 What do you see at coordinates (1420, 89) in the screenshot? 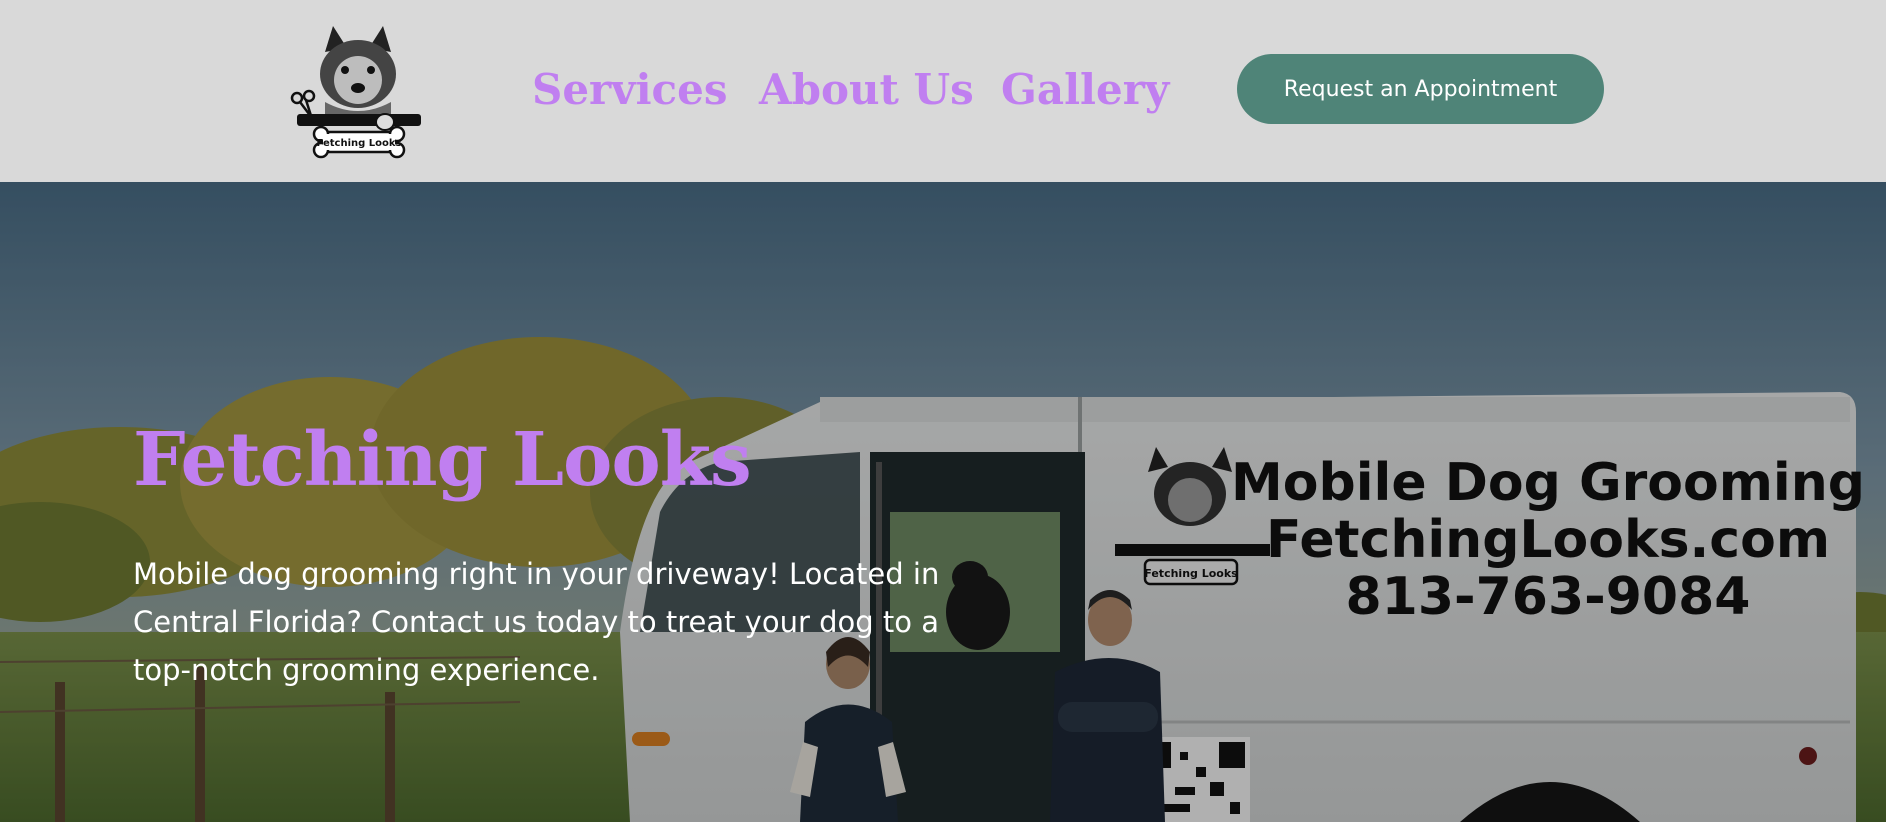
I see `request-appointment-button: Request an Appointment` at bounding box center [1420, 89].